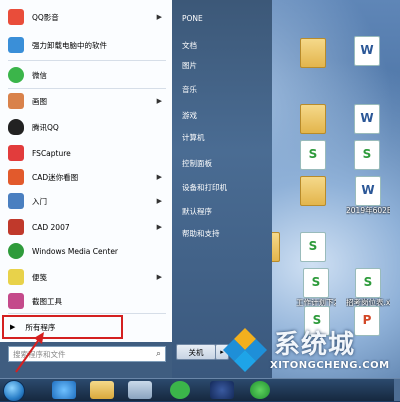 The width and height of the screenshot is (400, 402). I want to click on start-orb-button, so click(14, 391).